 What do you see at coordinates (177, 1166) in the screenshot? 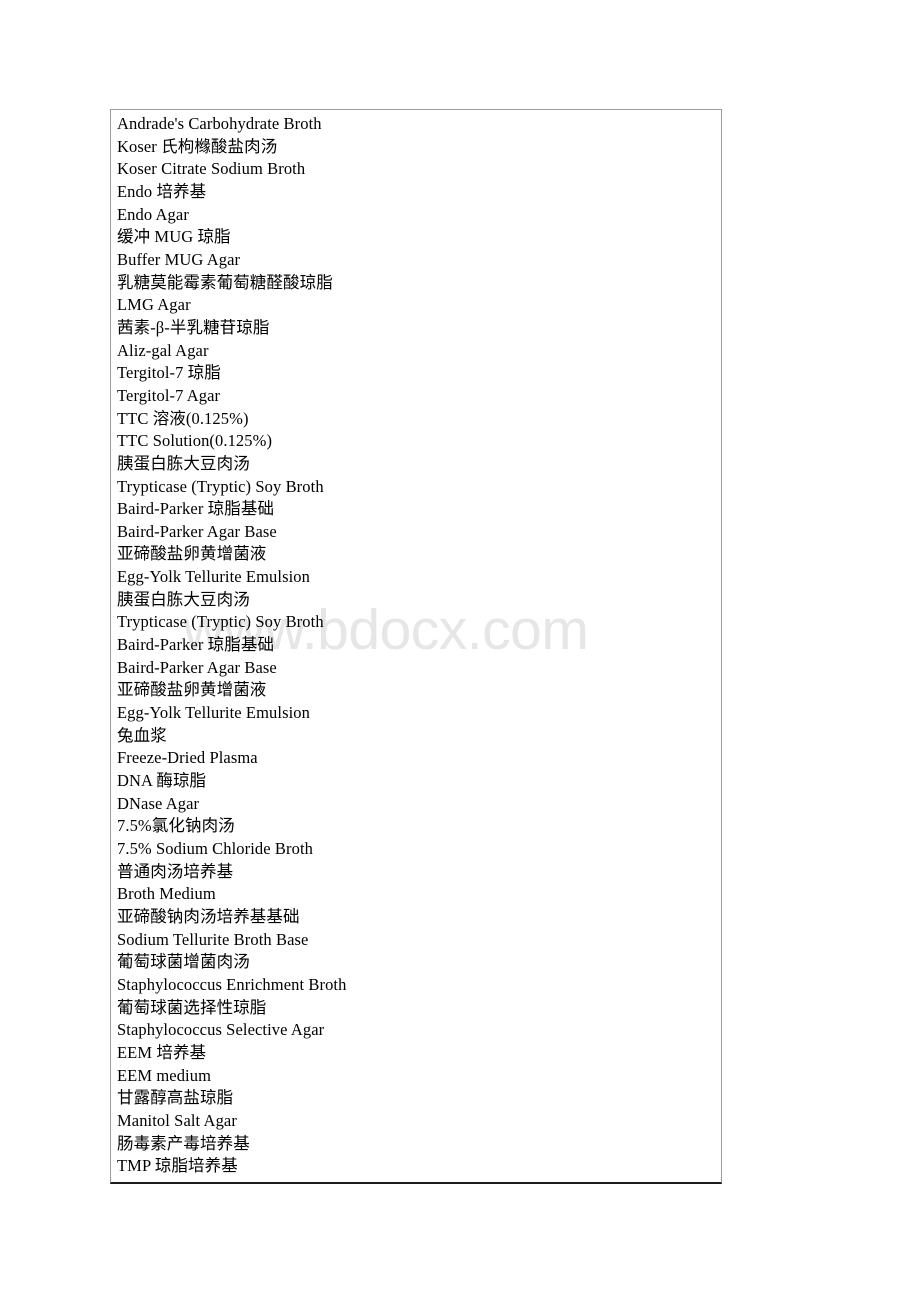
I see `table-row: TMP 琼脂培养基` at bounding box center [177, 1166].